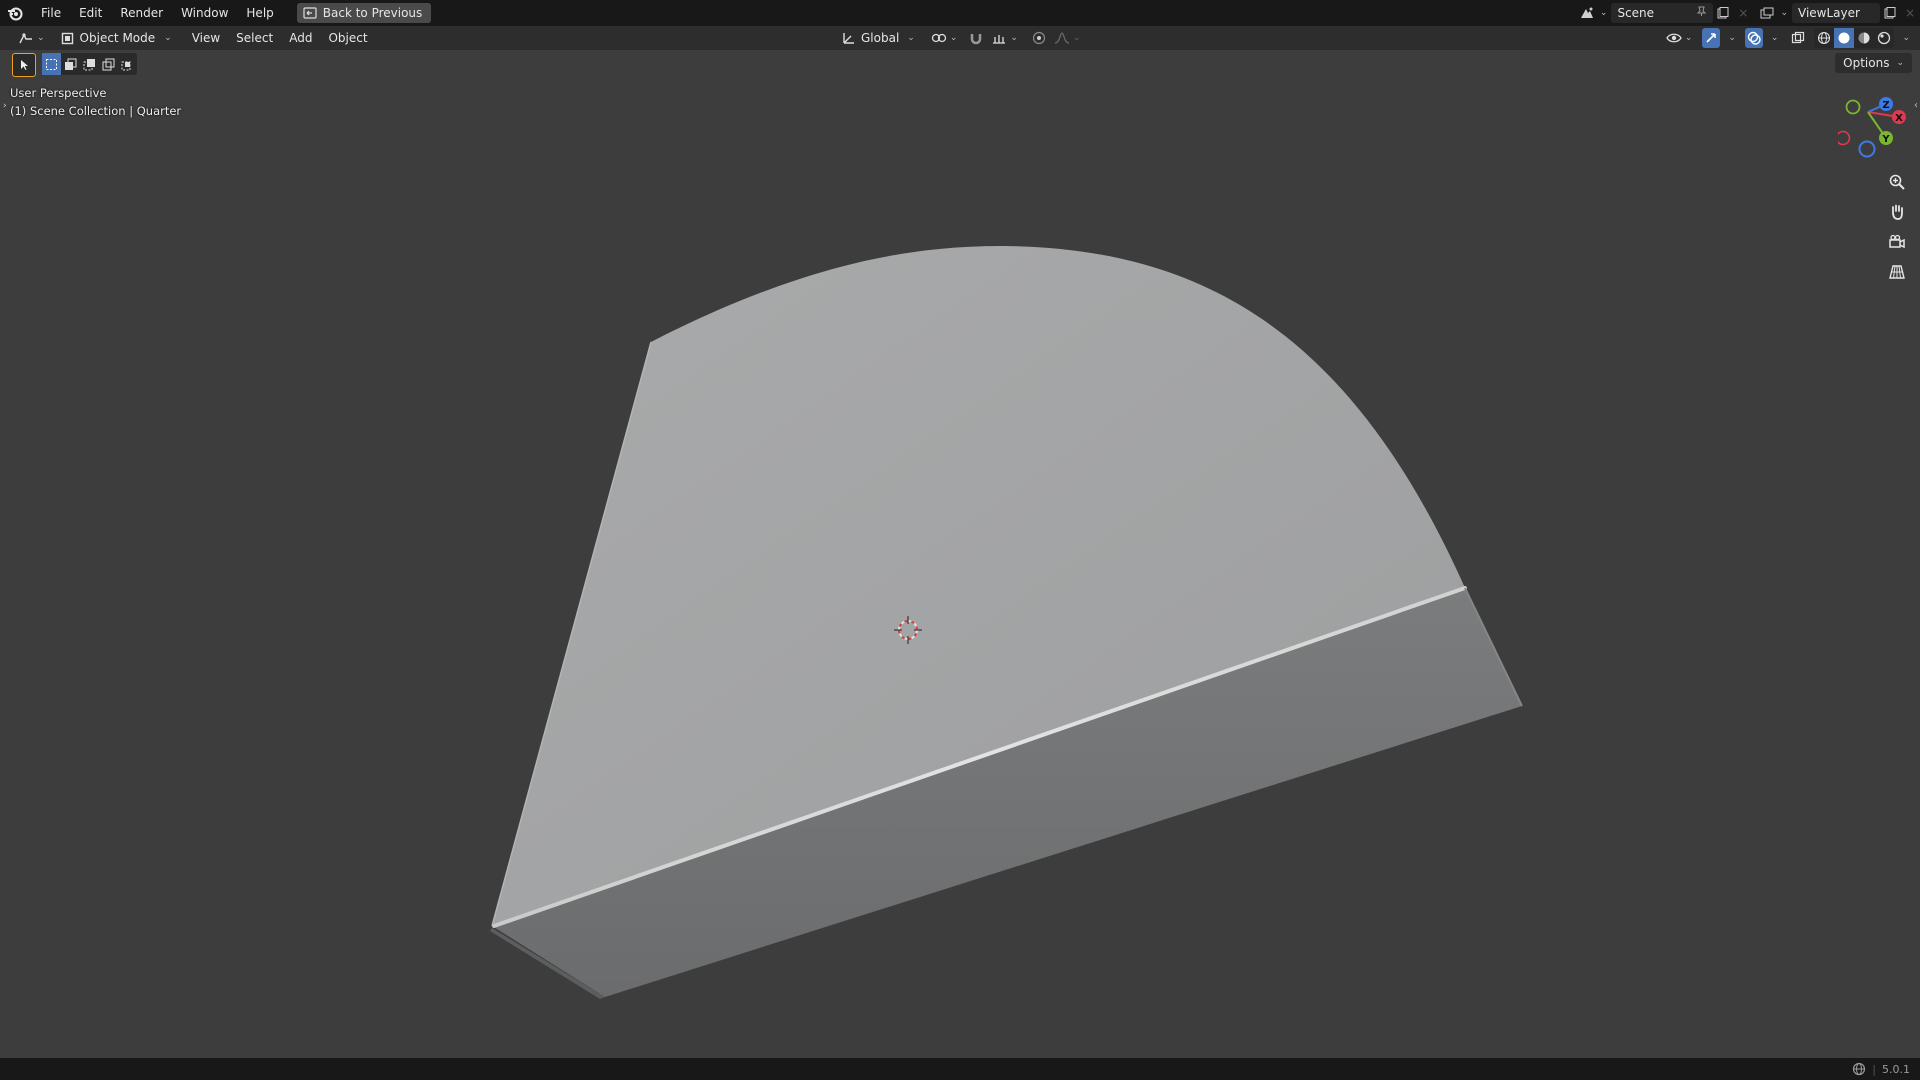 The height and width of the screenshot is (1080, 1920). I want to click on version-label: 5.0.1, so click(1896, 1069).